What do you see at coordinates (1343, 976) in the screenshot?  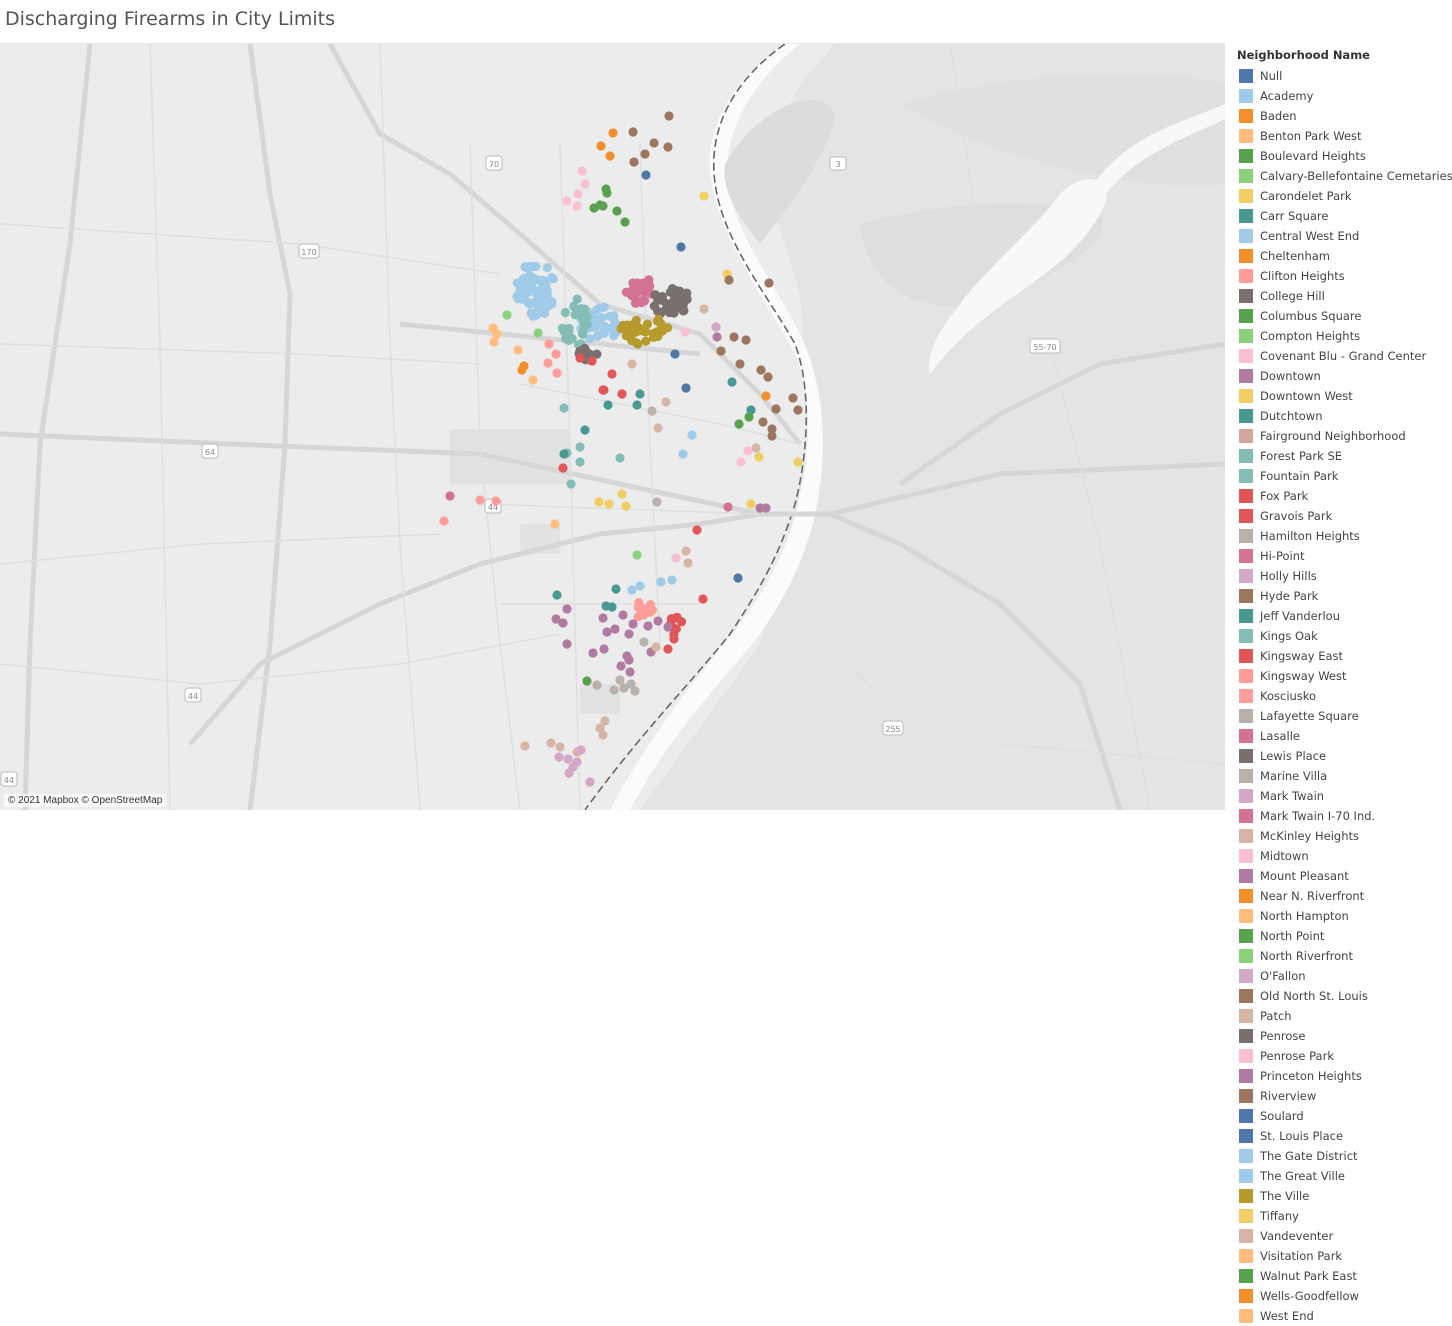 I see `legend-item: O'Fallon` at bounding box center [1343, 976].